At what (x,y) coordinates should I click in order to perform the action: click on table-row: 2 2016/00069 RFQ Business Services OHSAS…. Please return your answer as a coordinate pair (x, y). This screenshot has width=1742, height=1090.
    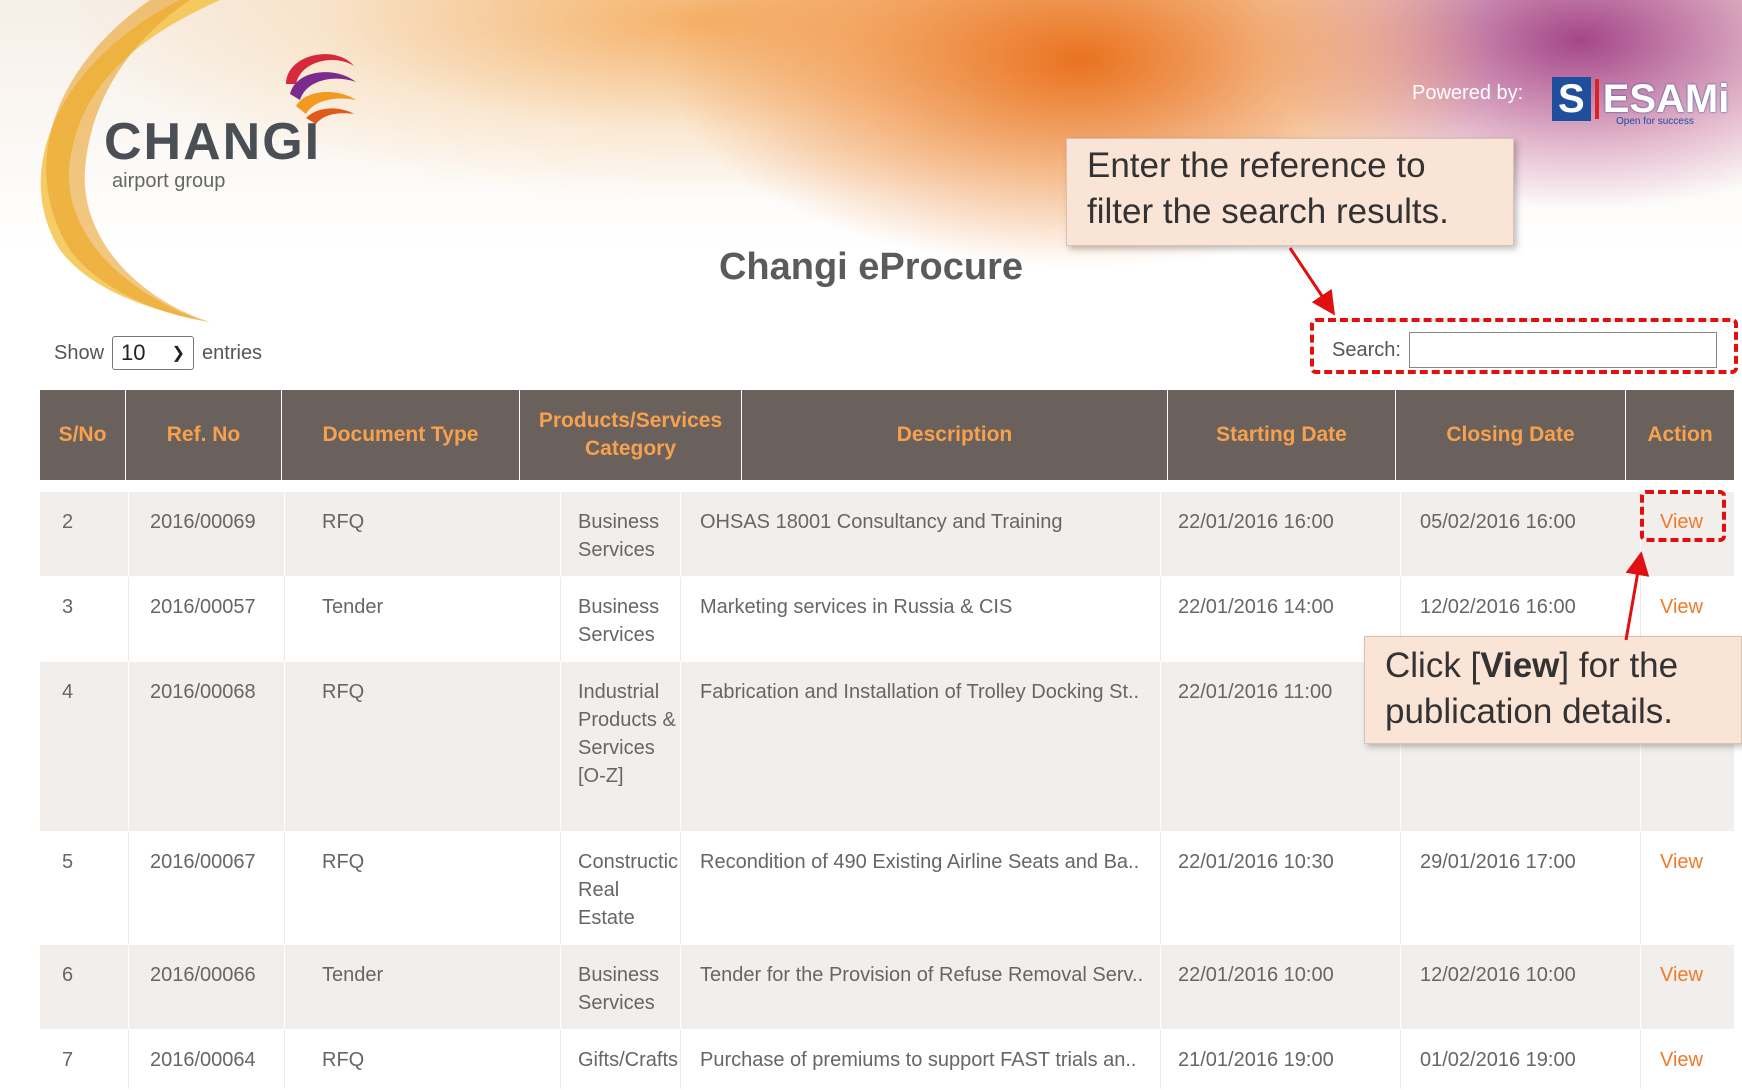
    Looking at the image, I should click on (887, 534).